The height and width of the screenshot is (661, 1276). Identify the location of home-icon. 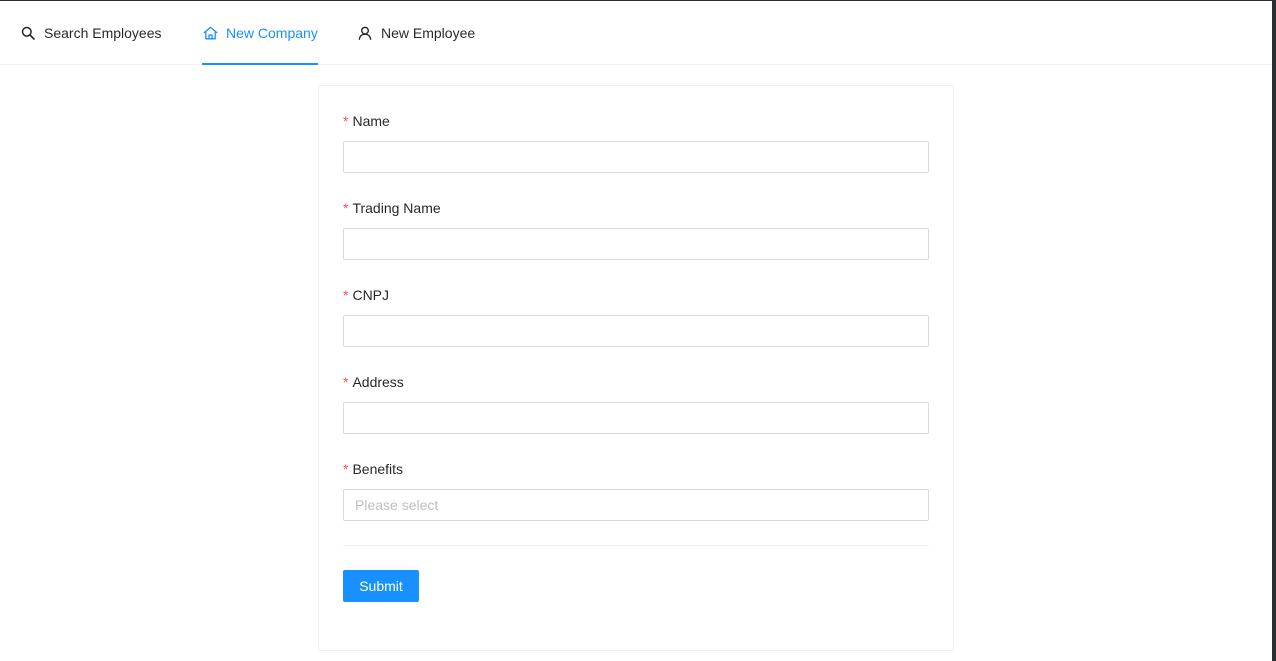
(210, 33).